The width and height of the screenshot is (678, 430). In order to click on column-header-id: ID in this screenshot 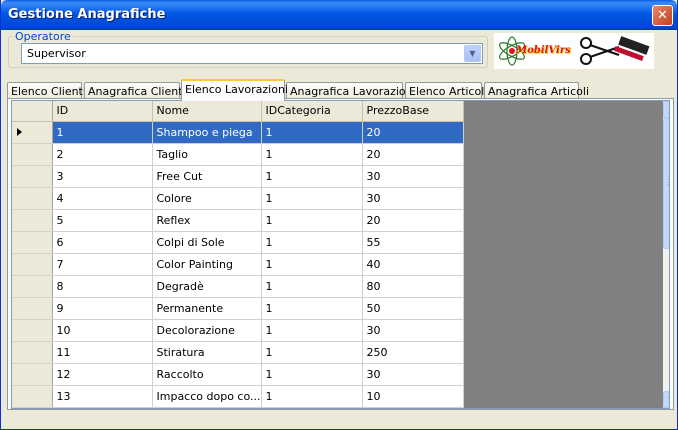, I will do `click(102, 111)`.